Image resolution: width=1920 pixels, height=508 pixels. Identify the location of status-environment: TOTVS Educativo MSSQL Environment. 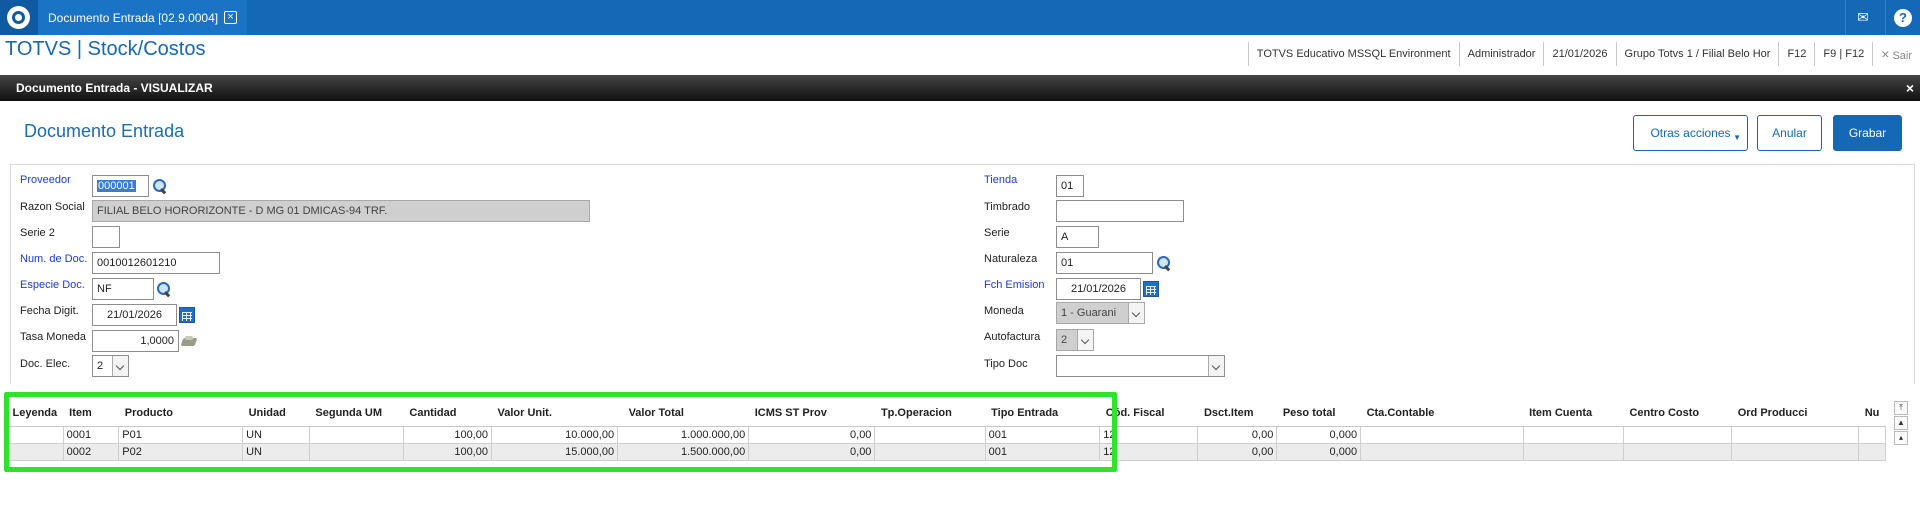
(1353, 54).